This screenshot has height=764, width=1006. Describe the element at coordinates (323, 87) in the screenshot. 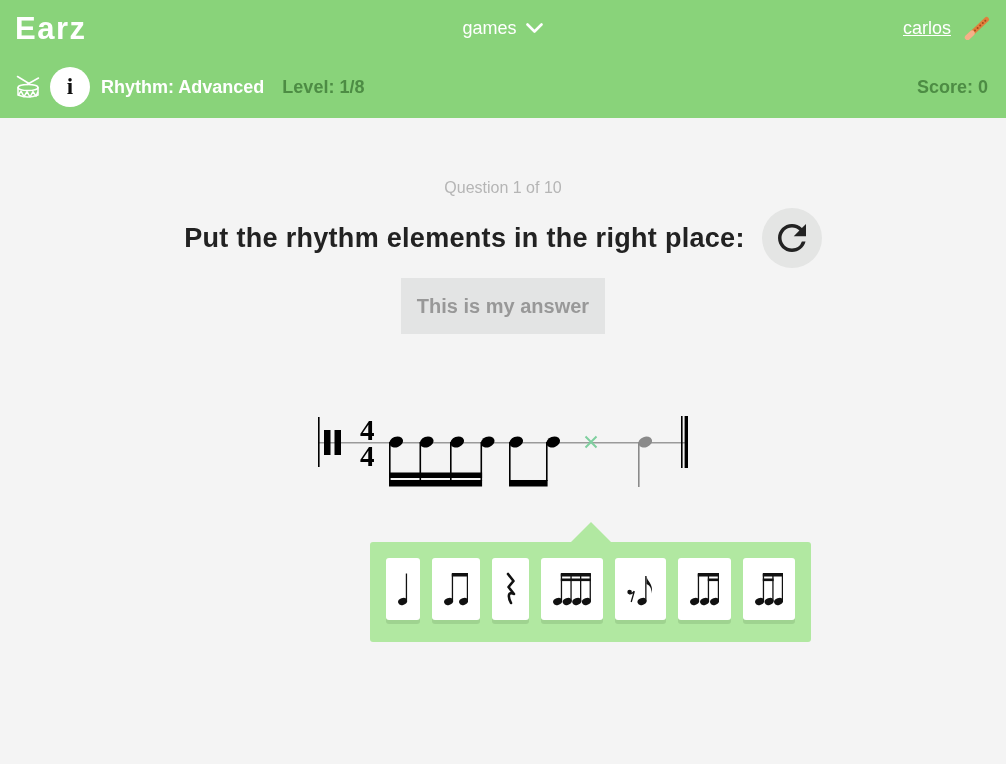

I see `level-label: Level: 1/8` at that location.